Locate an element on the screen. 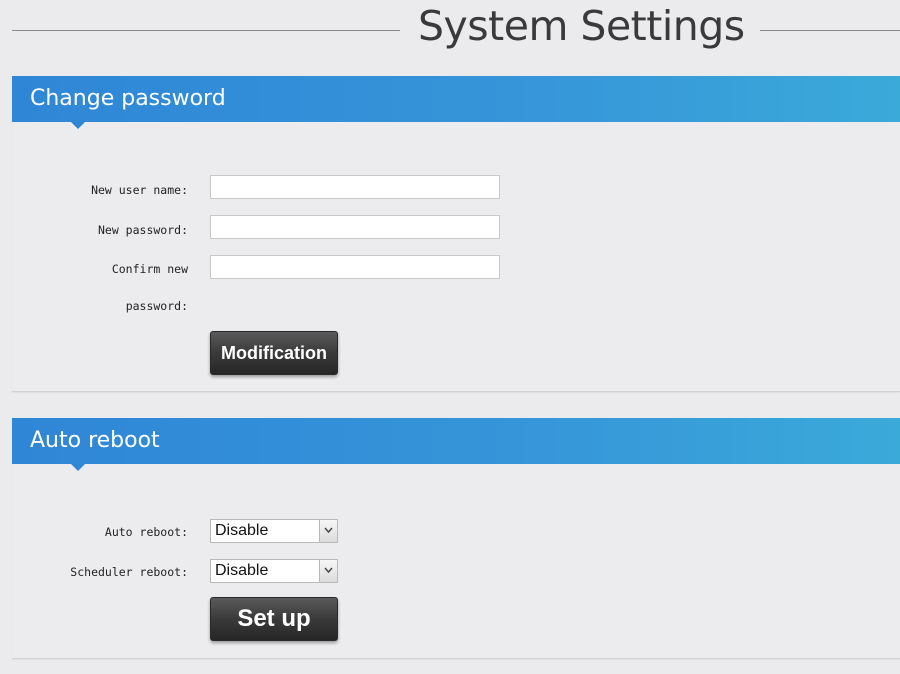 The width and height of the screenshot is (900, 674). scheduler-reboot-label: Scheduler reboot: is located at coordinates (129, 572).